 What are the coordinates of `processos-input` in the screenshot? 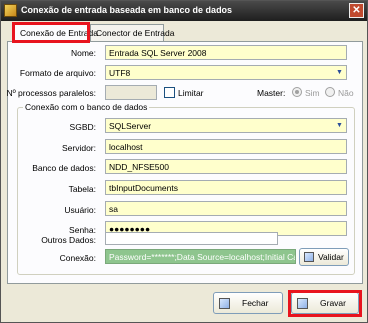 It's located at (131, 92).